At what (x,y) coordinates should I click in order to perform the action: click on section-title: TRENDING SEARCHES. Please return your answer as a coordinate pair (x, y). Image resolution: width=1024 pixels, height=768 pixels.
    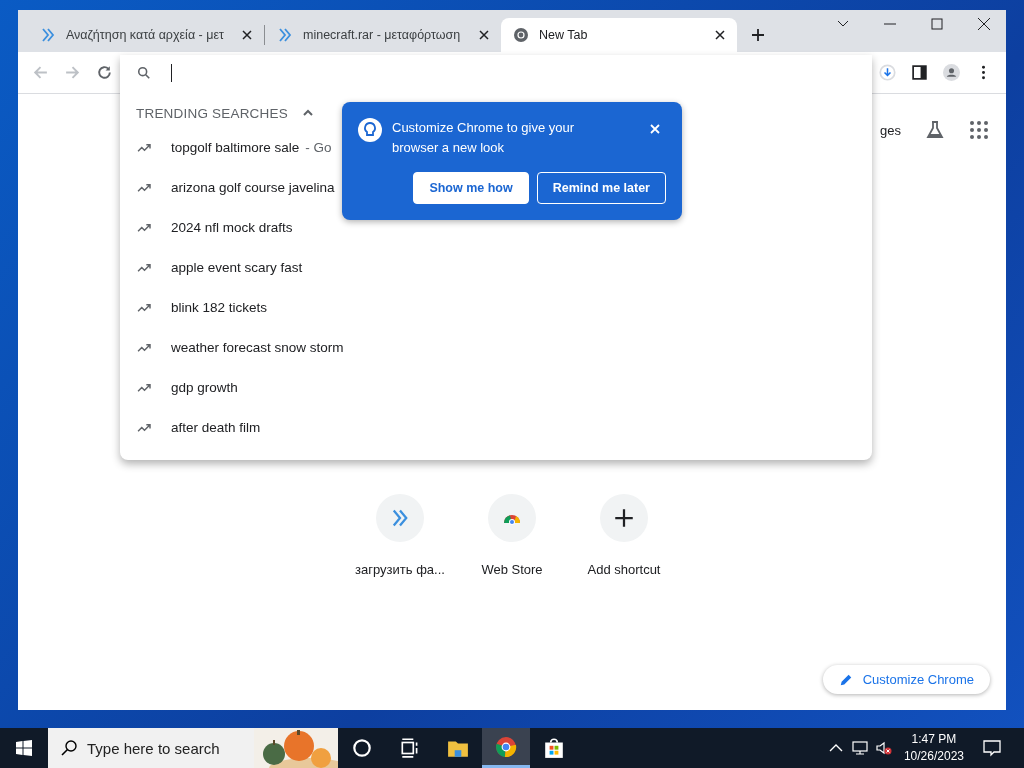
    Looking at the image, I should click on (212, 113).